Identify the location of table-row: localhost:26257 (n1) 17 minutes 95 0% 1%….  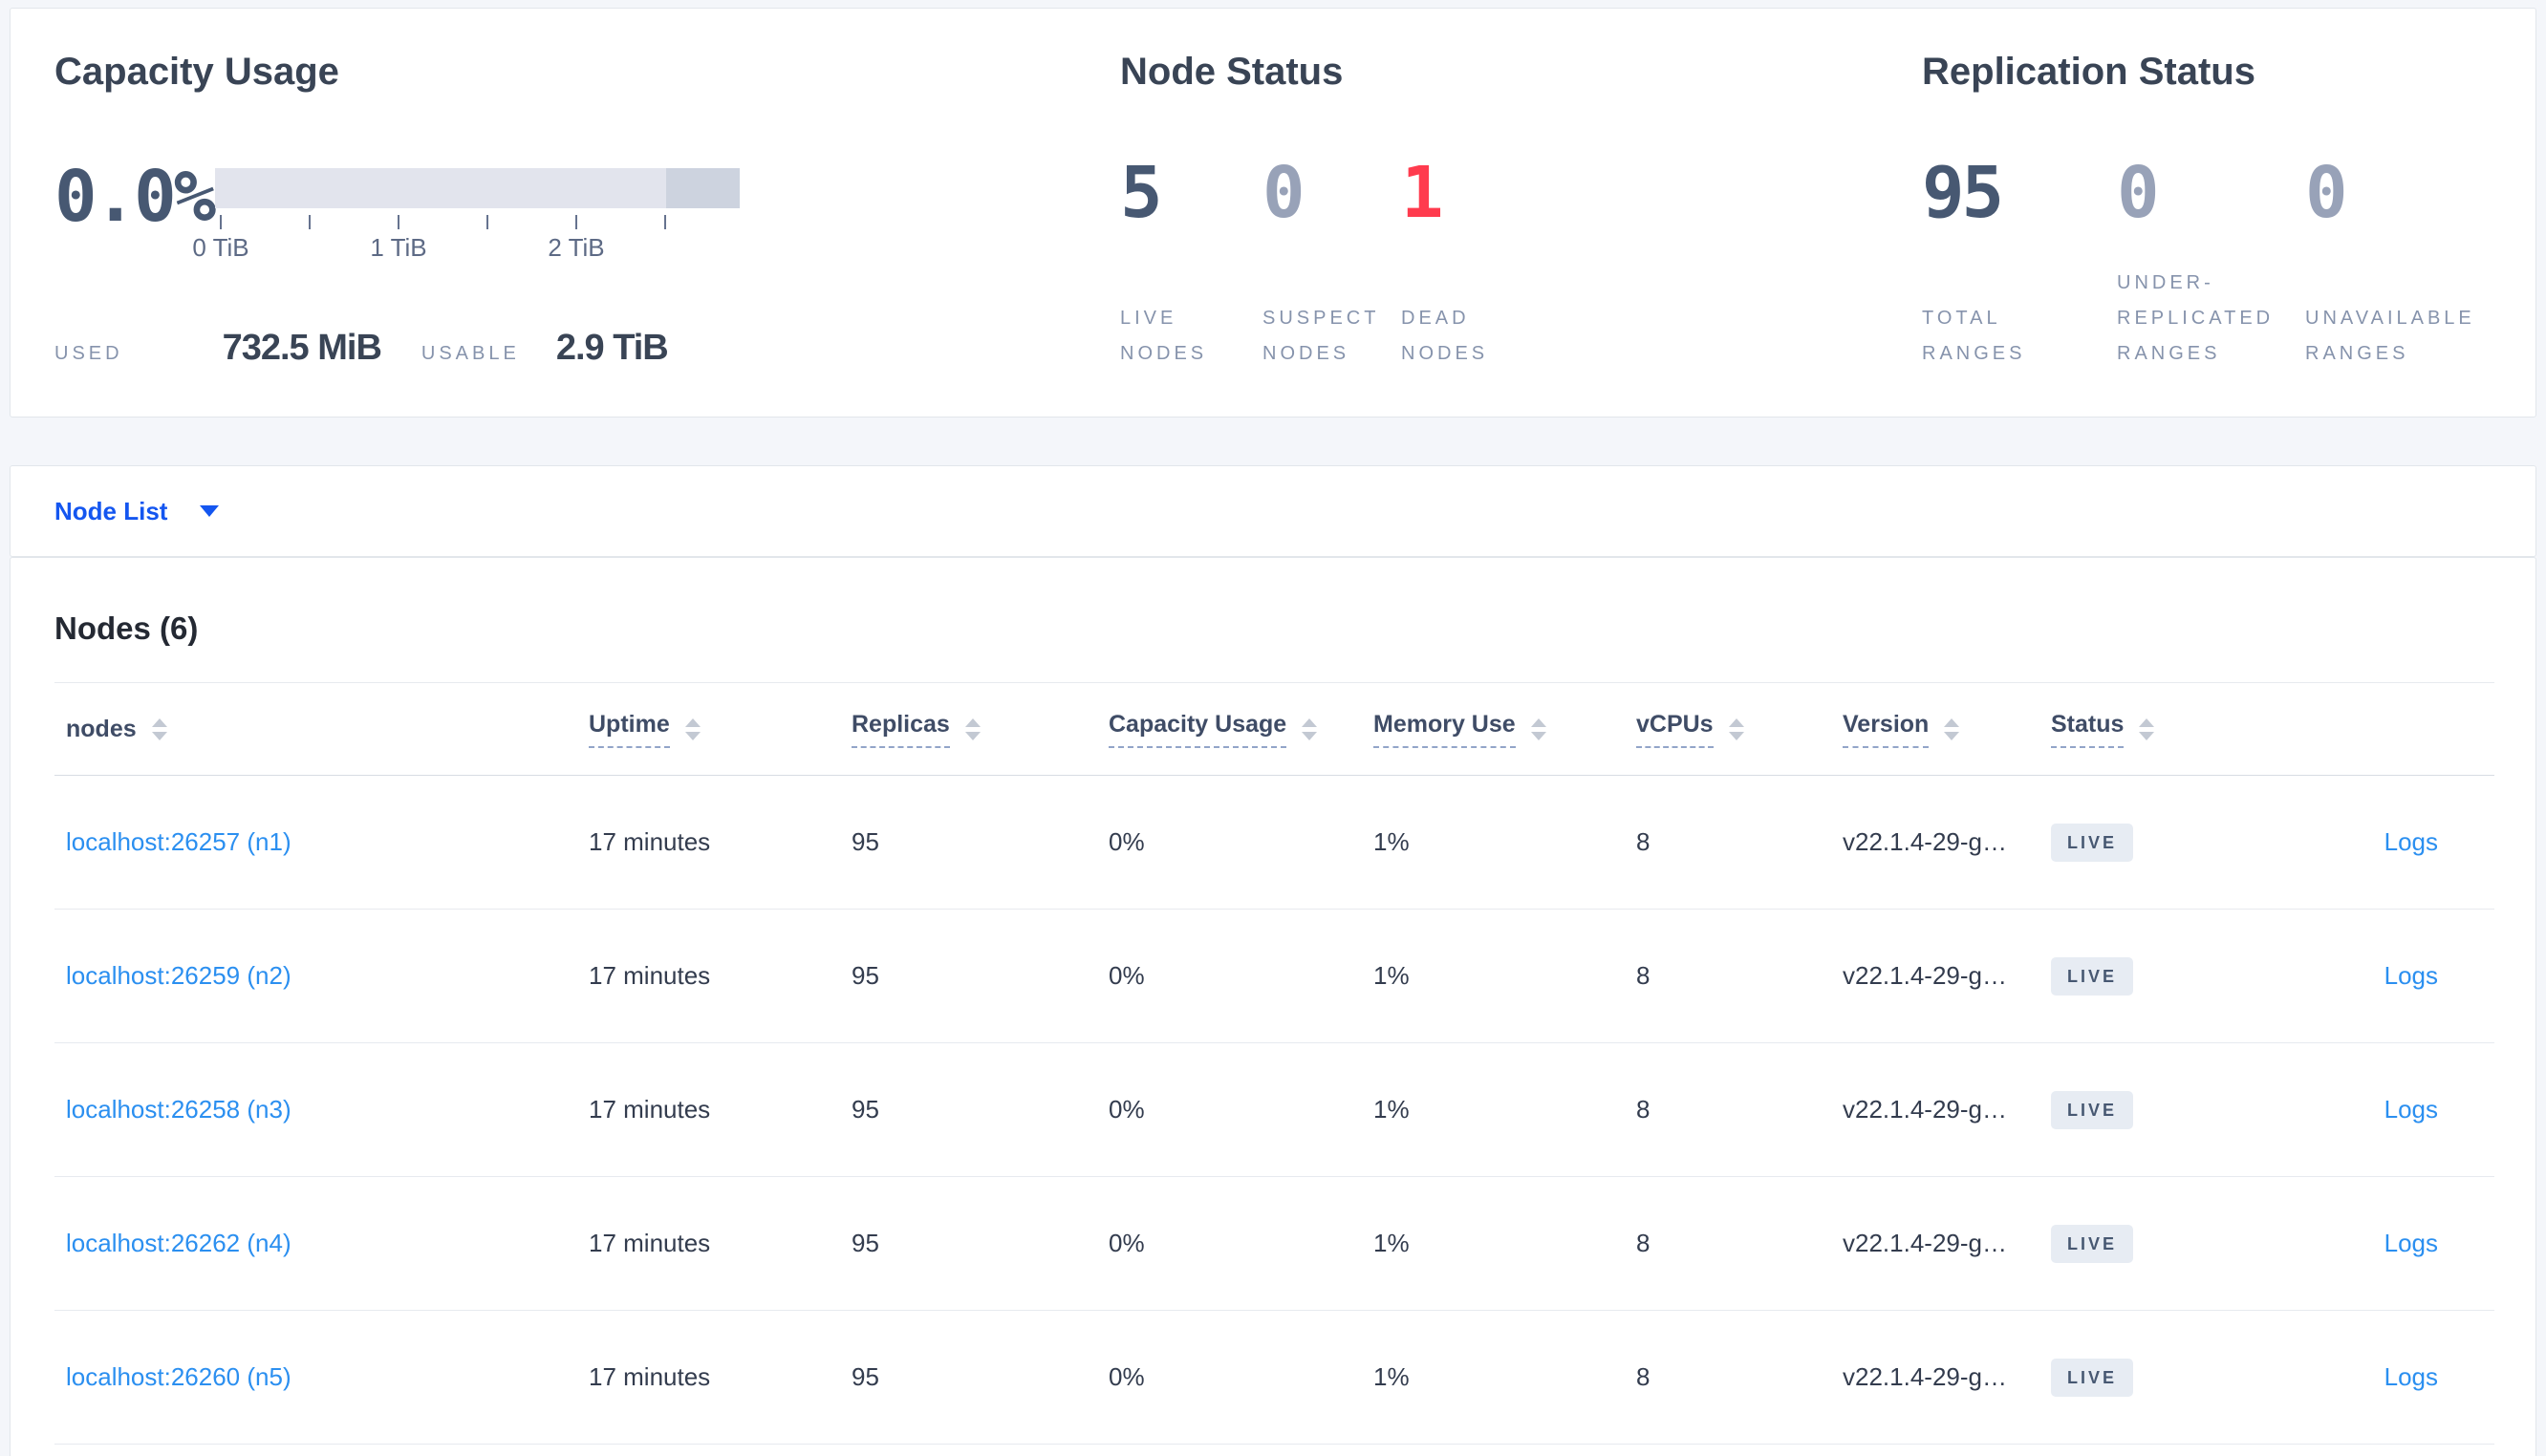
(1274, 843).